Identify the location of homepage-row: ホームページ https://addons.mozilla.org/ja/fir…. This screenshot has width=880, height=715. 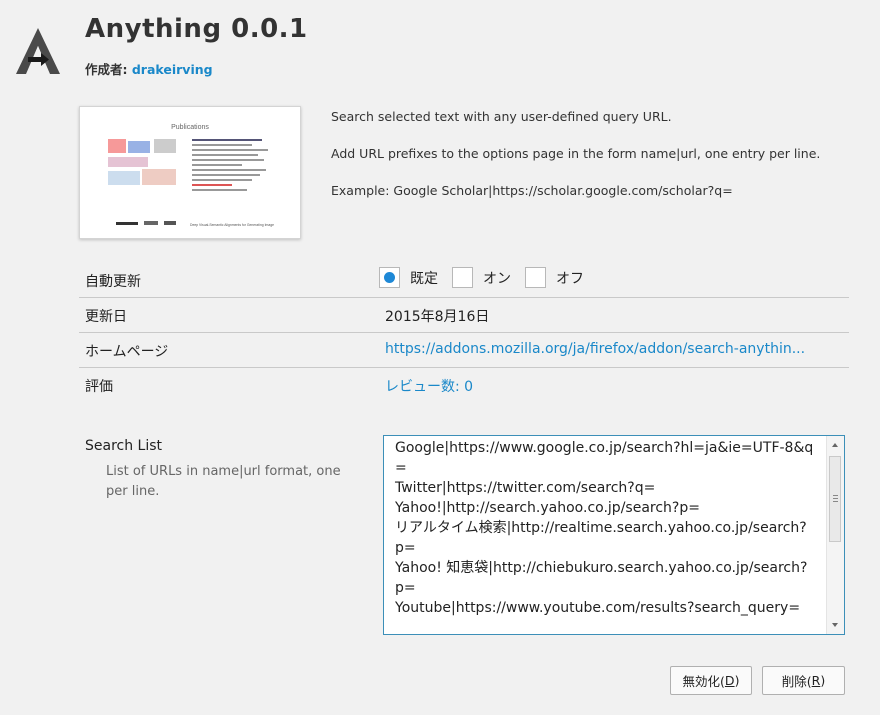
(464, 350).